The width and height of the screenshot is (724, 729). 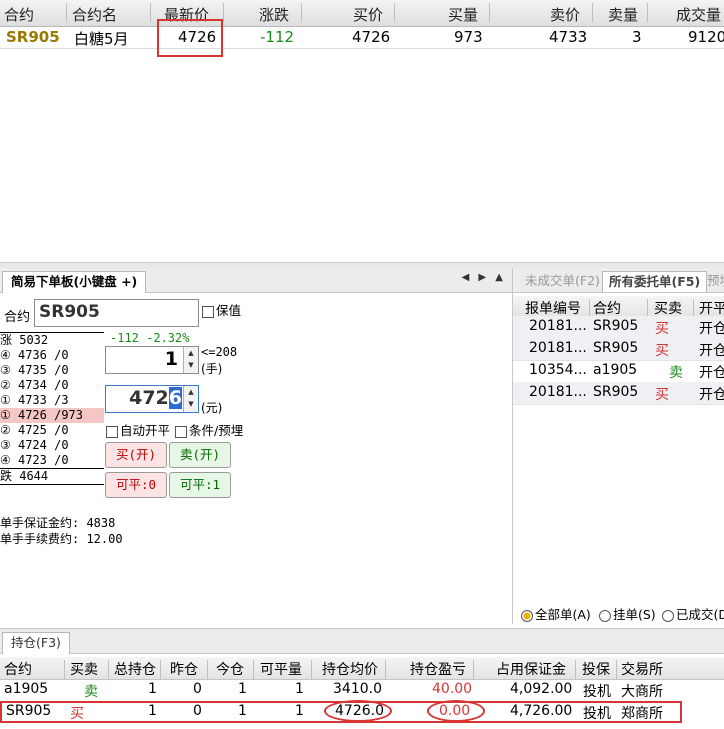 I want to click on filter-pending: 挂单(S), so click(x=627, y=613).